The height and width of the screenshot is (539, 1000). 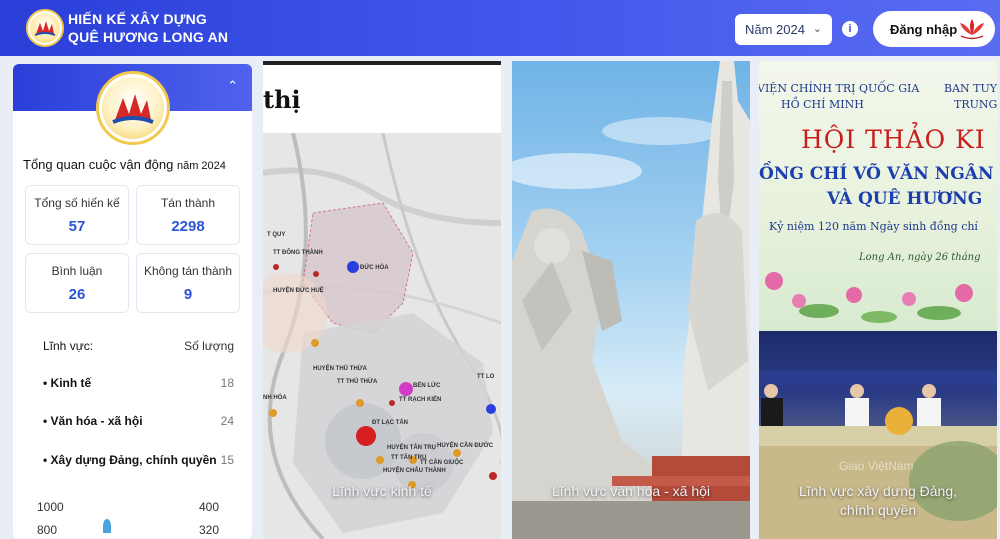 What do you see at coordinates (390, 423) in the screenshot?
I see `map-label: ĐT LẠC TẤN` at bounding box center [390, 423].